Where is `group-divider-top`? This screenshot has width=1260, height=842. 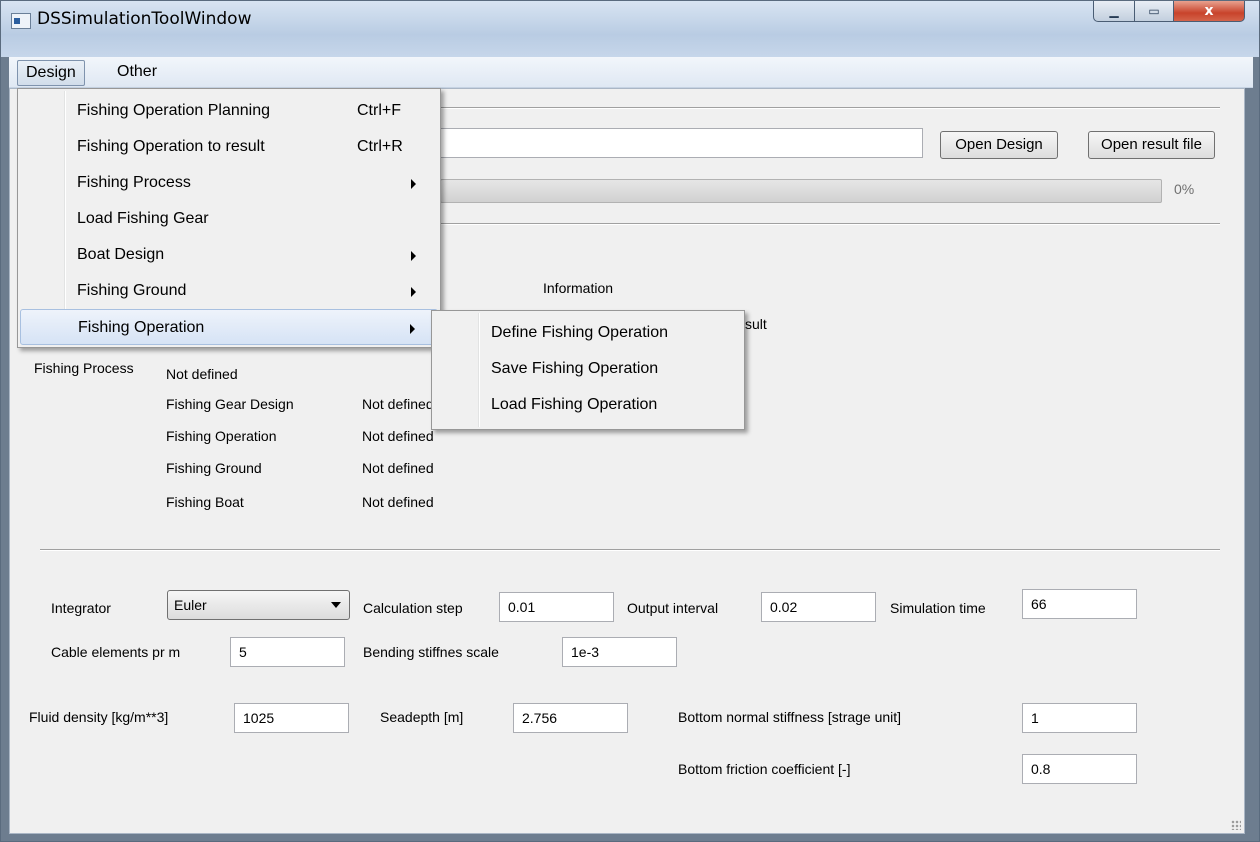
group-divider-top is located at coordinates (830, 108).